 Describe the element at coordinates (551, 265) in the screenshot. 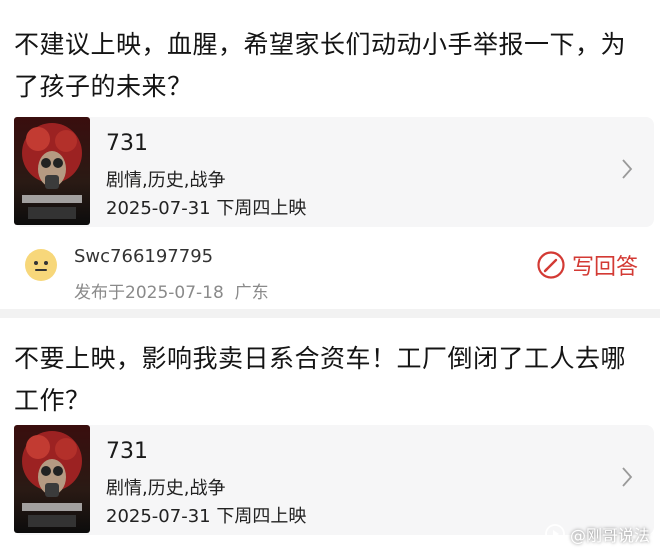

I see `edit-pencil-icon` at that location.